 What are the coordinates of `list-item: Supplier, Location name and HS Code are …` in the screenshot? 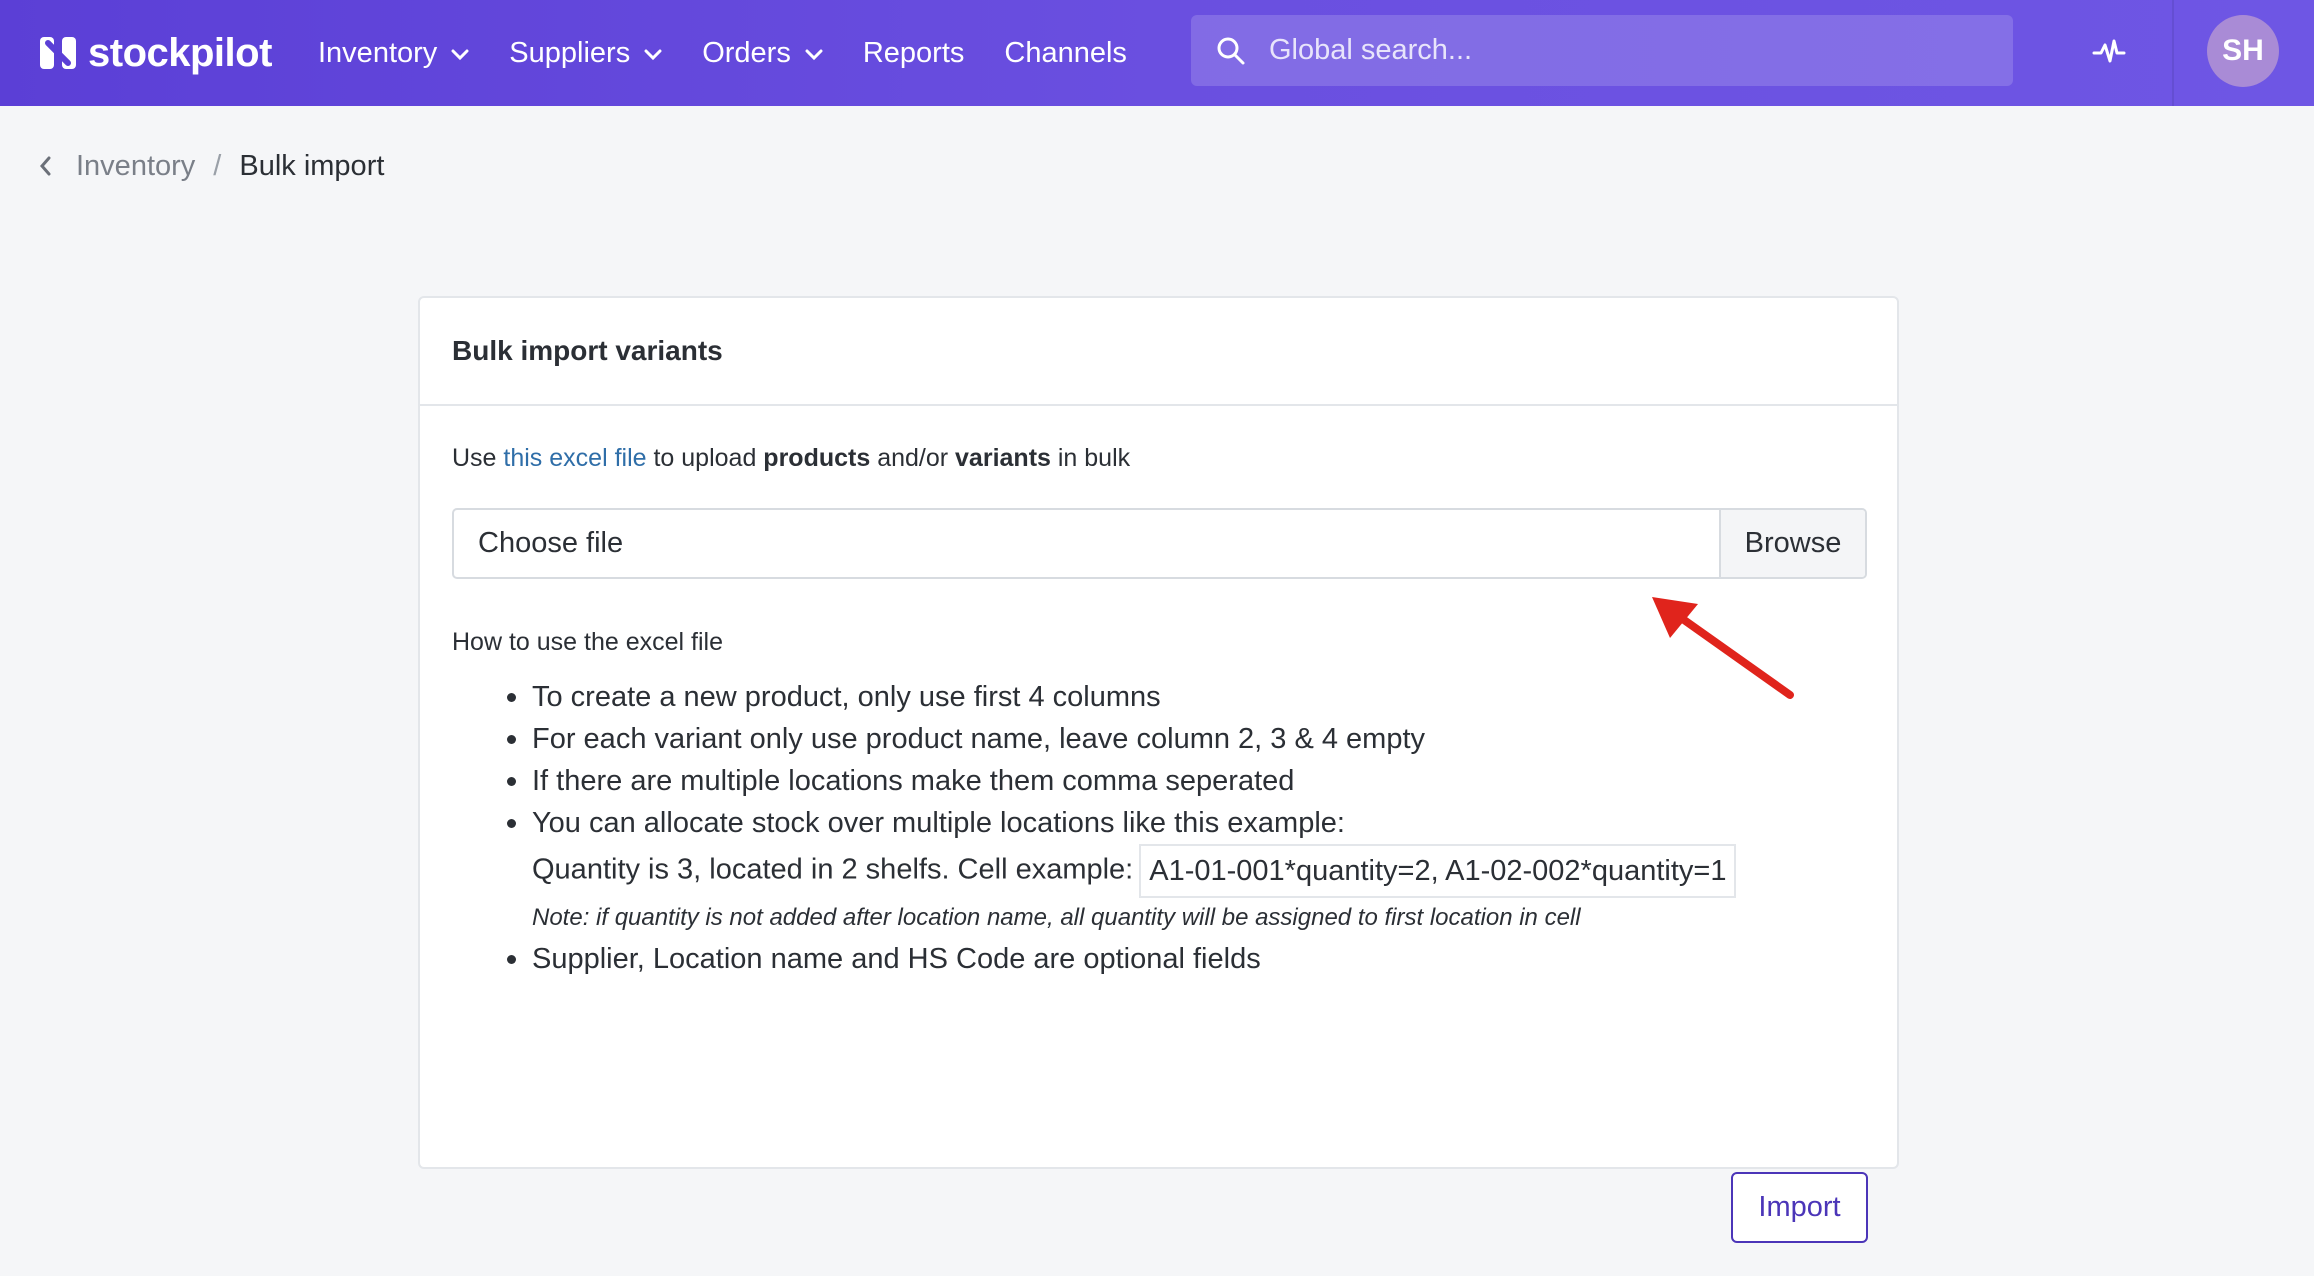 It's located at (1152, 959).